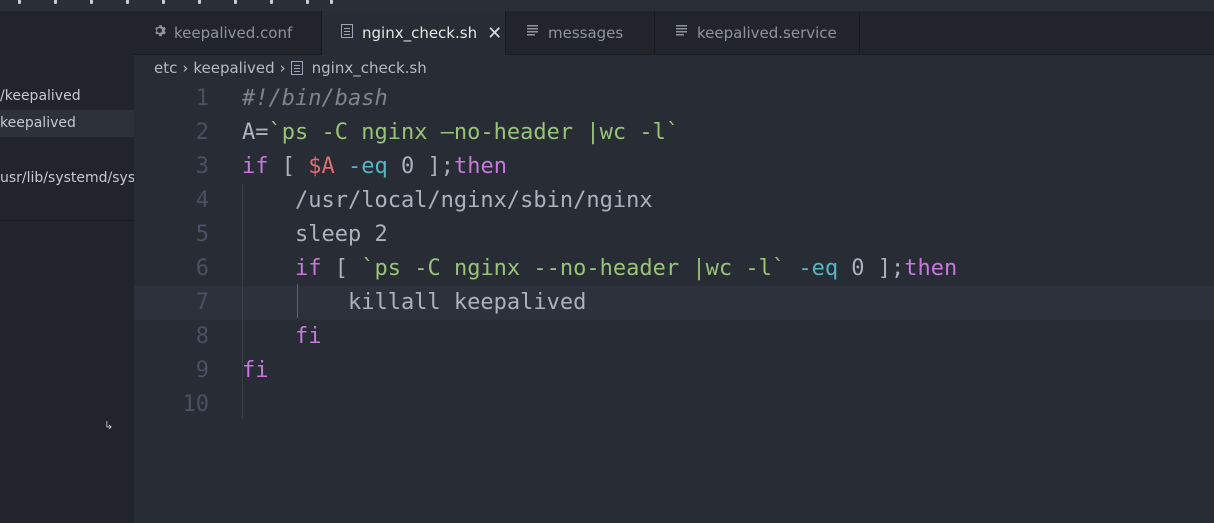 Image resolution: width=1214 pixels, height=523 pixels. Describe the element at coordinates (202, 132) in the screenshot. I see `line-number: 2` at that location.